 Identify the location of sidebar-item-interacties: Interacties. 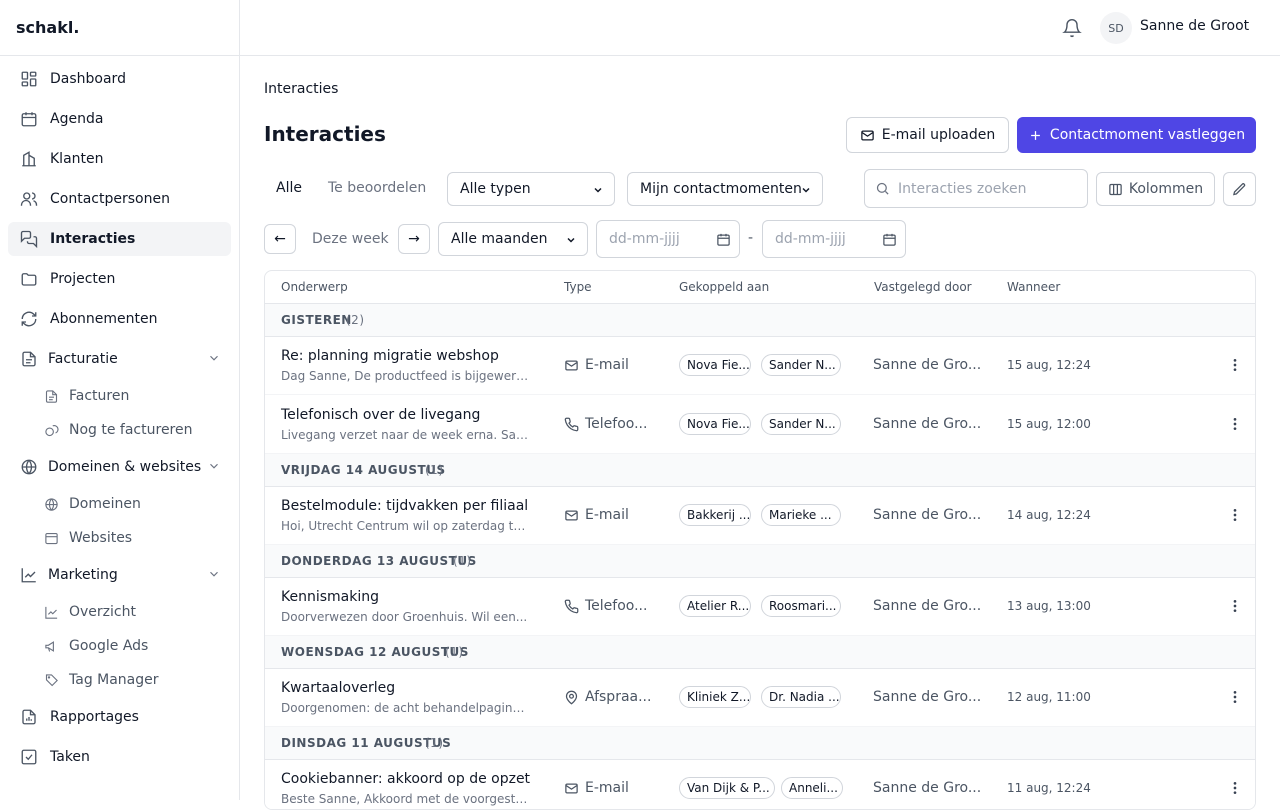
(119, 239).